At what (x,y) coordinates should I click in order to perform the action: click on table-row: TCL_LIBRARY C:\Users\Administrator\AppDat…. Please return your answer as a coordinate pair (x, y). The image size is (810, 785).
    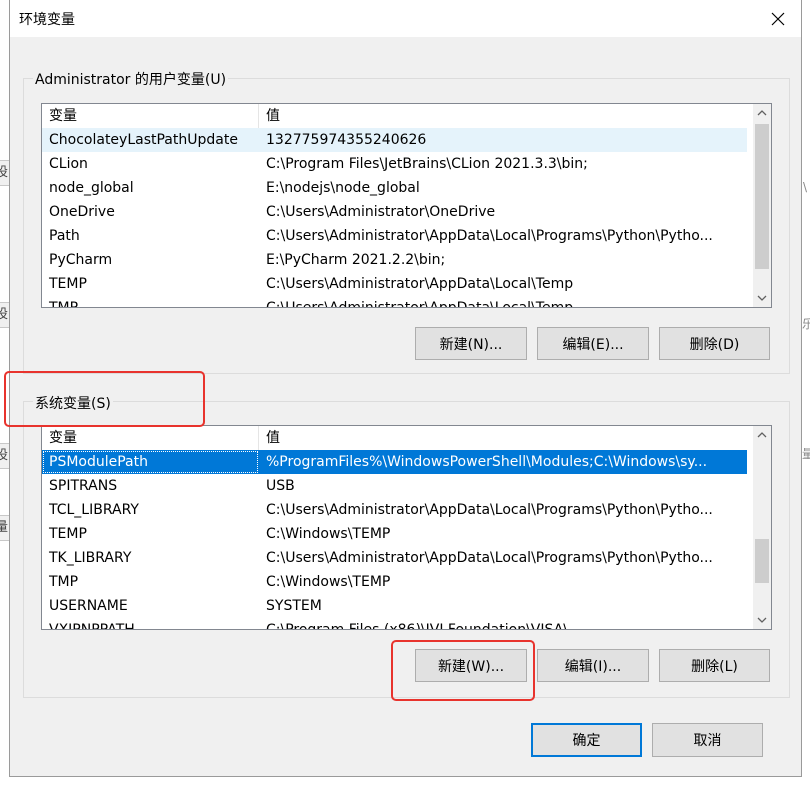
    Looking at the image, I should click on (394, 510).